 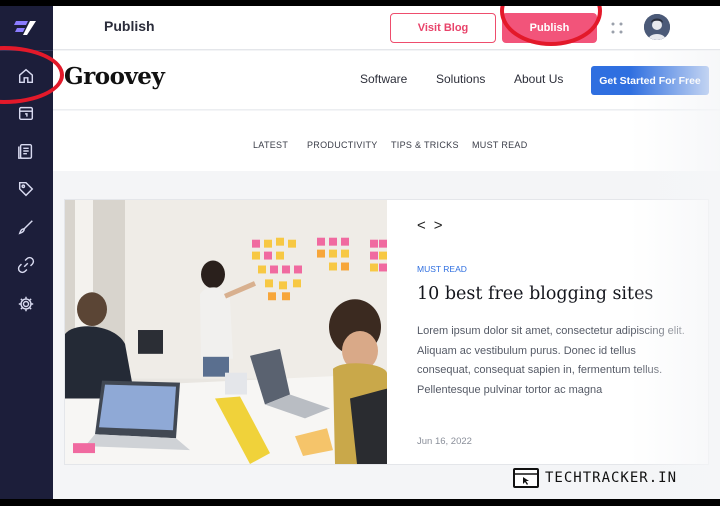 I want to click on visit-blog-button: Visit Blog, so click(x=443, y=28).